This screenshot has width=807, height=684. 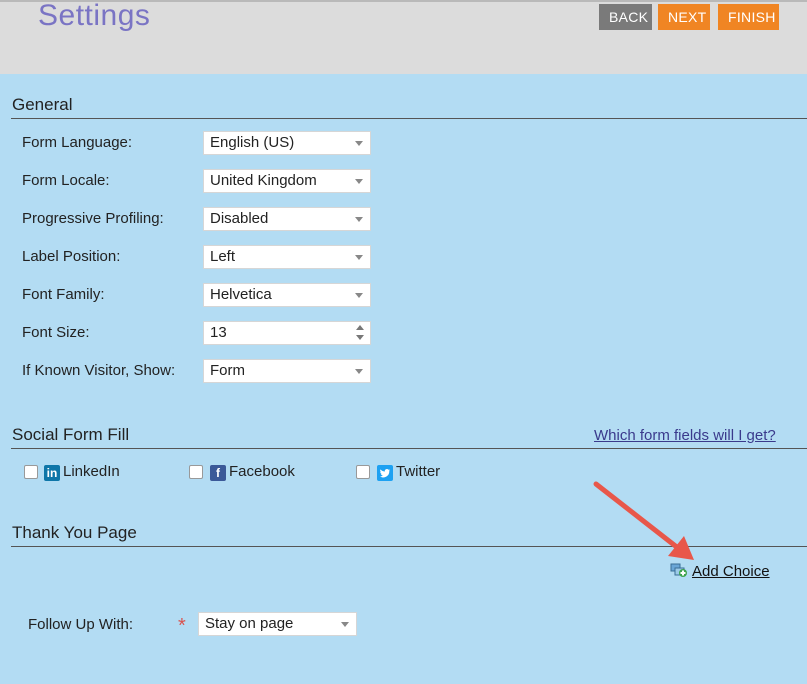 What do you see at coordinates (363, 472) in the screenshot?
I see `twitter-checkbox` at bounding box center [363, 472].